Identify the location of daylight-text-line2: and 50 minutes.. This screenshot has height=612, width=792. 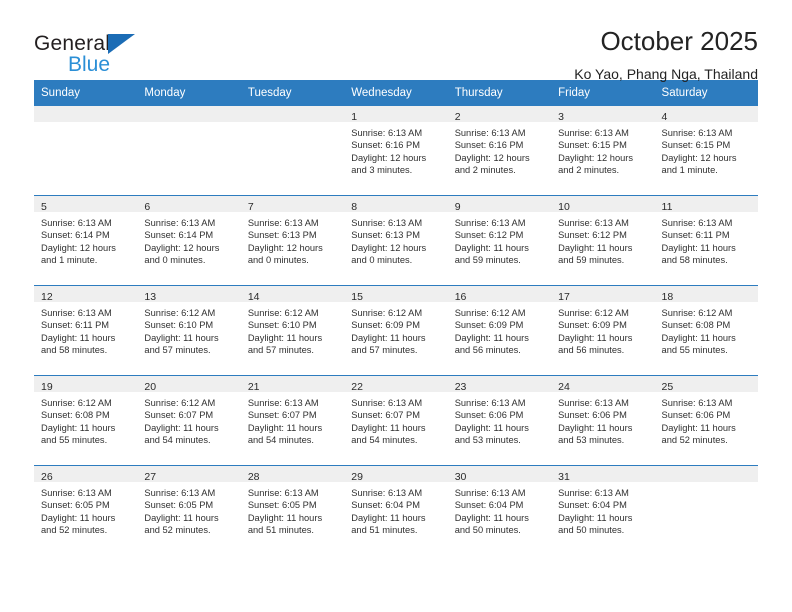
(487, 530).